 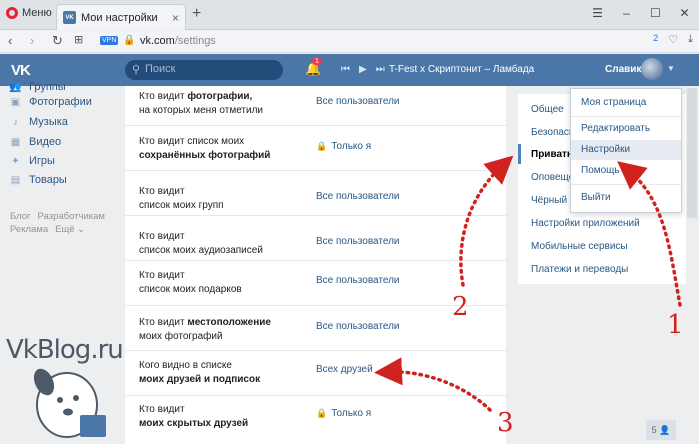 I want to click on mascot-dog-icon, so click(x=69, y=403).